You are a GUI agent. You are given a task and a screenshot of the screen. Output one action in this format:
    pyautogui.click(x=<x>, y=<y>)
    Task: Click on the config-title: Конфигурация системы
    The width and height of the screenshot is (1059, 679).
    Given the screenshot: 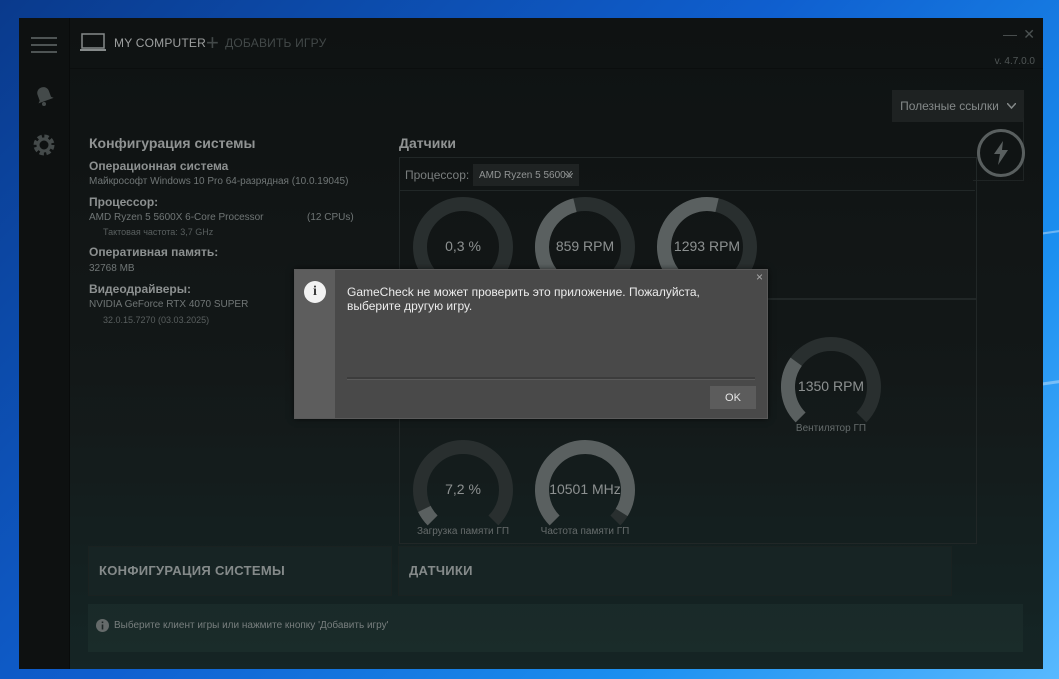 What is the action you would take?
    pyautogui.click(x=172, y=143)
    